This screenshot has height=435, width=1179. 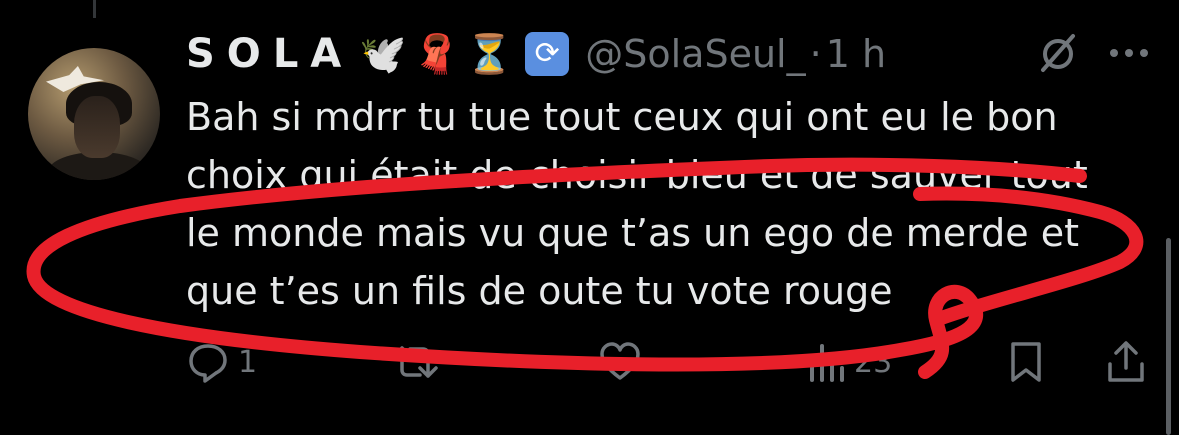 What do you see at coordinates (489, 54) in the screenshot?
I see `hourglass-emoji: ⏳` at bounding box center [489, 54].